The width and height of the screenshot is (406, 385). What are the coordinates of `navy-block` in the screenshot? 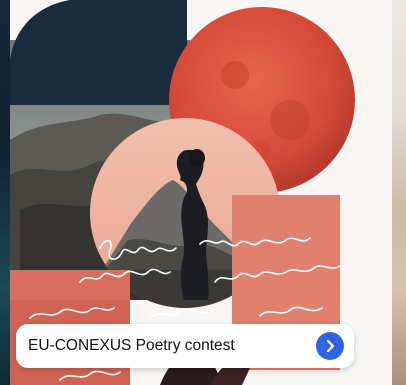 It's located at (98, 52).